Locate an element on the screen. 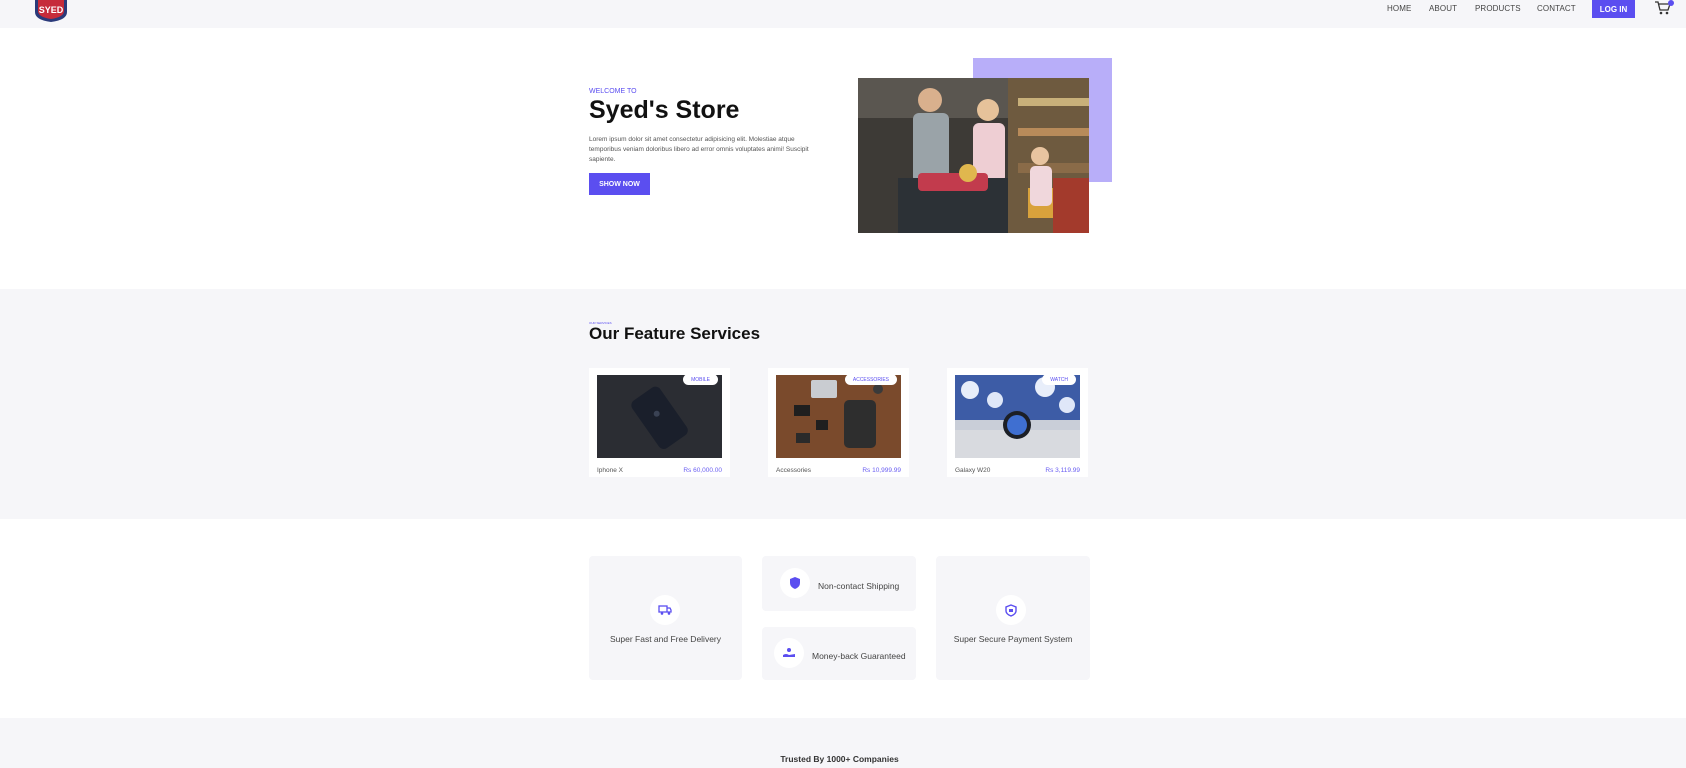 This screenshot has height=768, width=1686. feature-label: Non-contact Shipping is located at coordinates (859, 586).